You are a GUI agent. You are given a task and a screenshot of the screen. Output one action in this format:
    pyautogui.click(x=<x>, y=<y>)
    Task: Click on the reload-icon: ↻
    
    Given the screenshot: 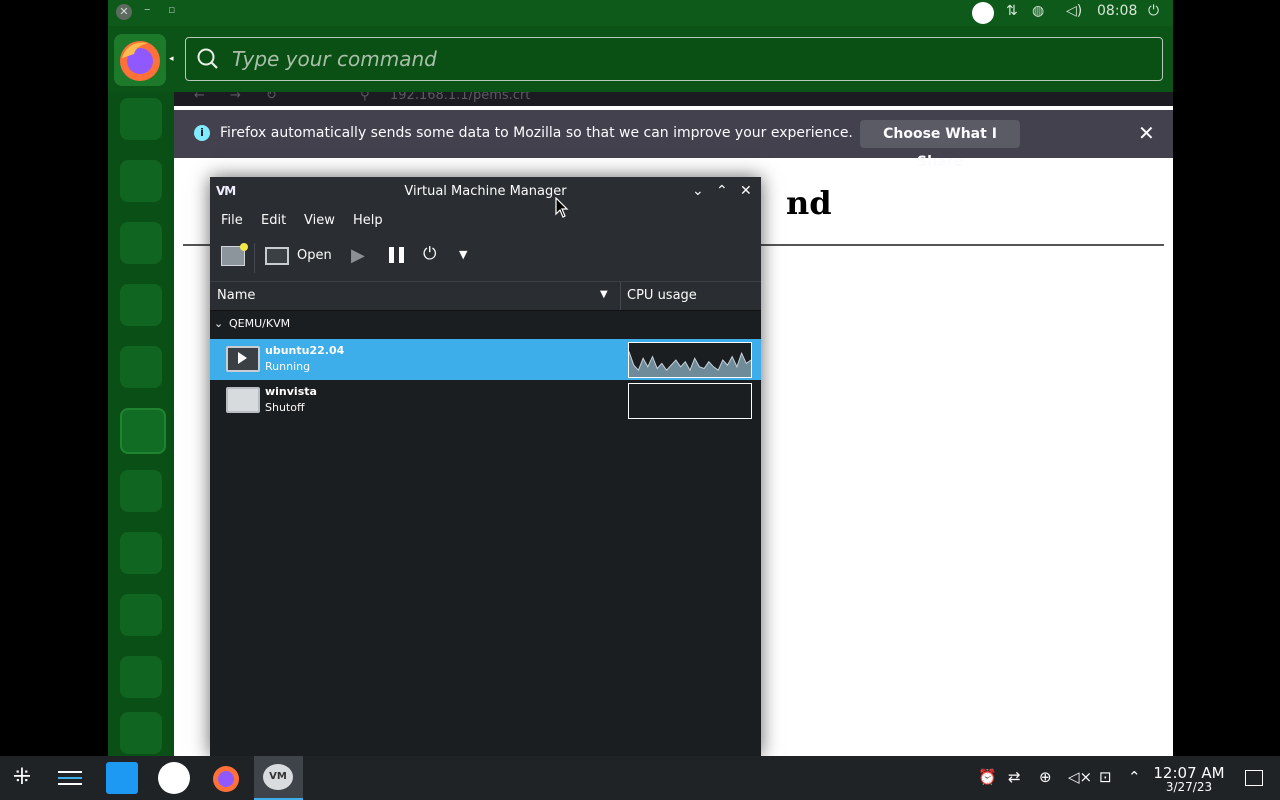 What is the action you would take?
    pyautogui.click(x=271, y=97)
    